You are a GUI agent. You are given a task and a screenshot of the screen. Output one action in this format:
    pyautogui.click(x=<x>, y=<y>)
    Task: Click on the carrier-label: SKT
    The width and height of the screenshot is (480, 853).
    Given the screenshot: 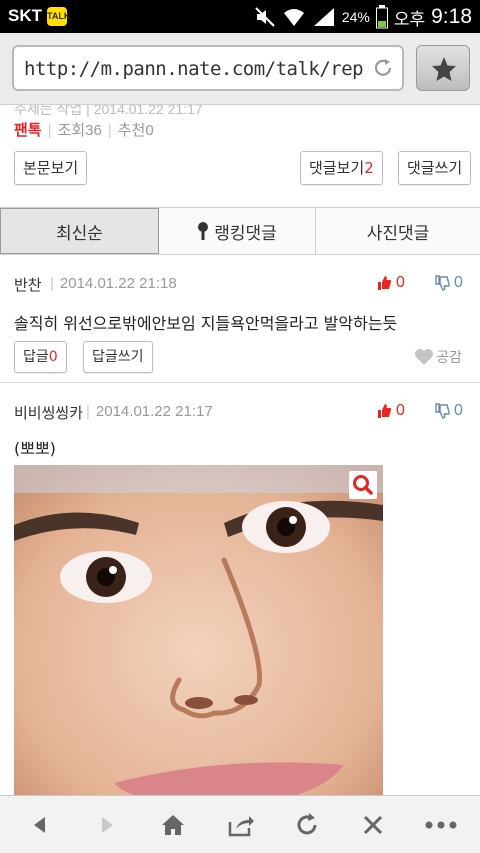 What is the action you would take?
    pyautogui.click(x=25, y=15)
    